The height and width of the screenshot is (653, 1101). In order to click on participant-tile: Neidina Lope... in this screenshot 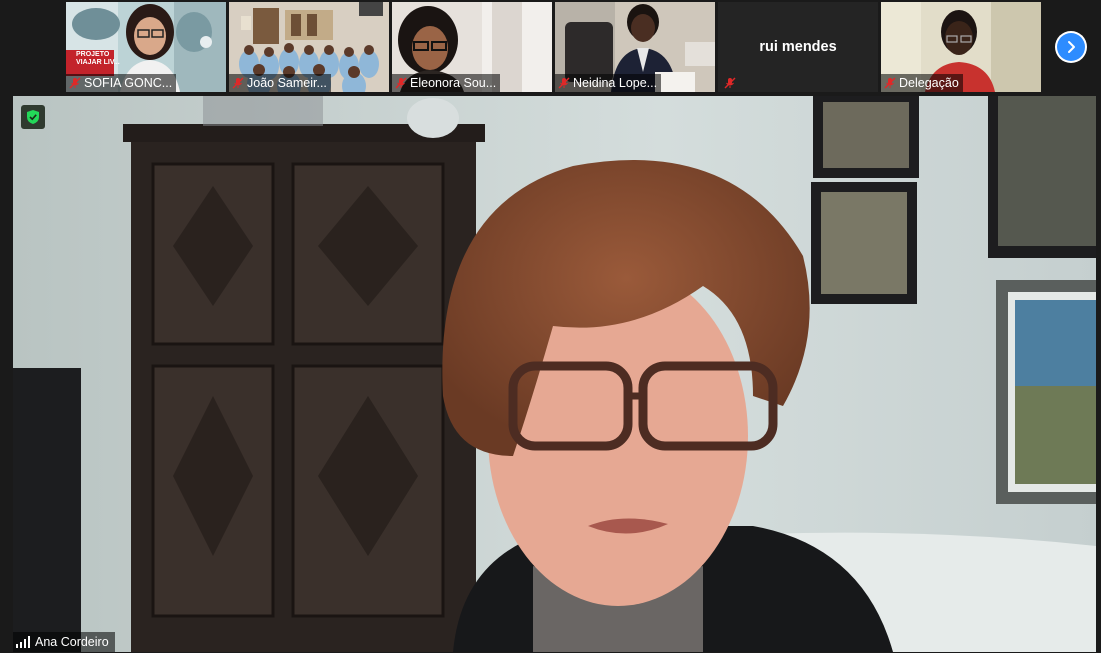, I will do `click(635, 47)`.